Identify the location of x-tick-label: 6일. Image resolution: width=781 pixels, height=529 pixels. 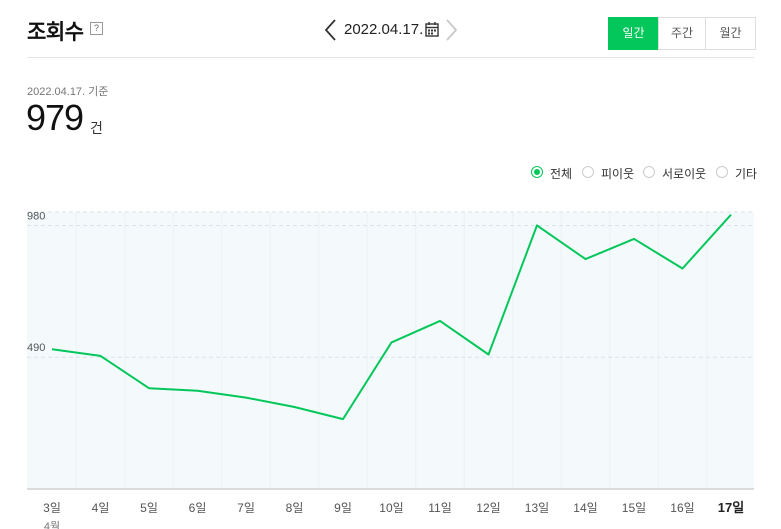
(198, 508).